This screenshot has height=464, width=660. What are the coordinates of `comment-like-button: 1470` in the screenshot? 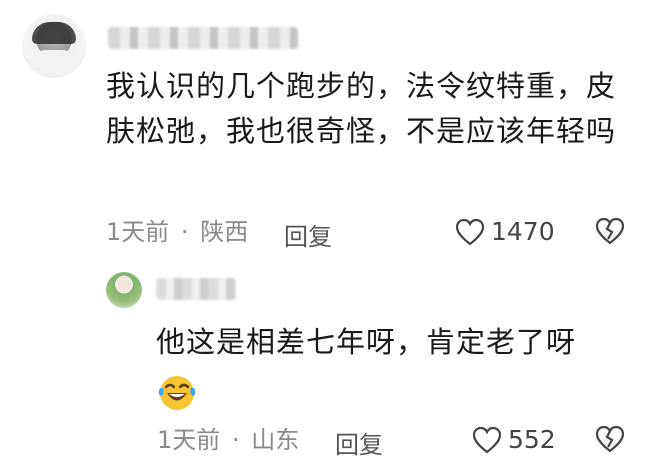 It's located at (505, 231).